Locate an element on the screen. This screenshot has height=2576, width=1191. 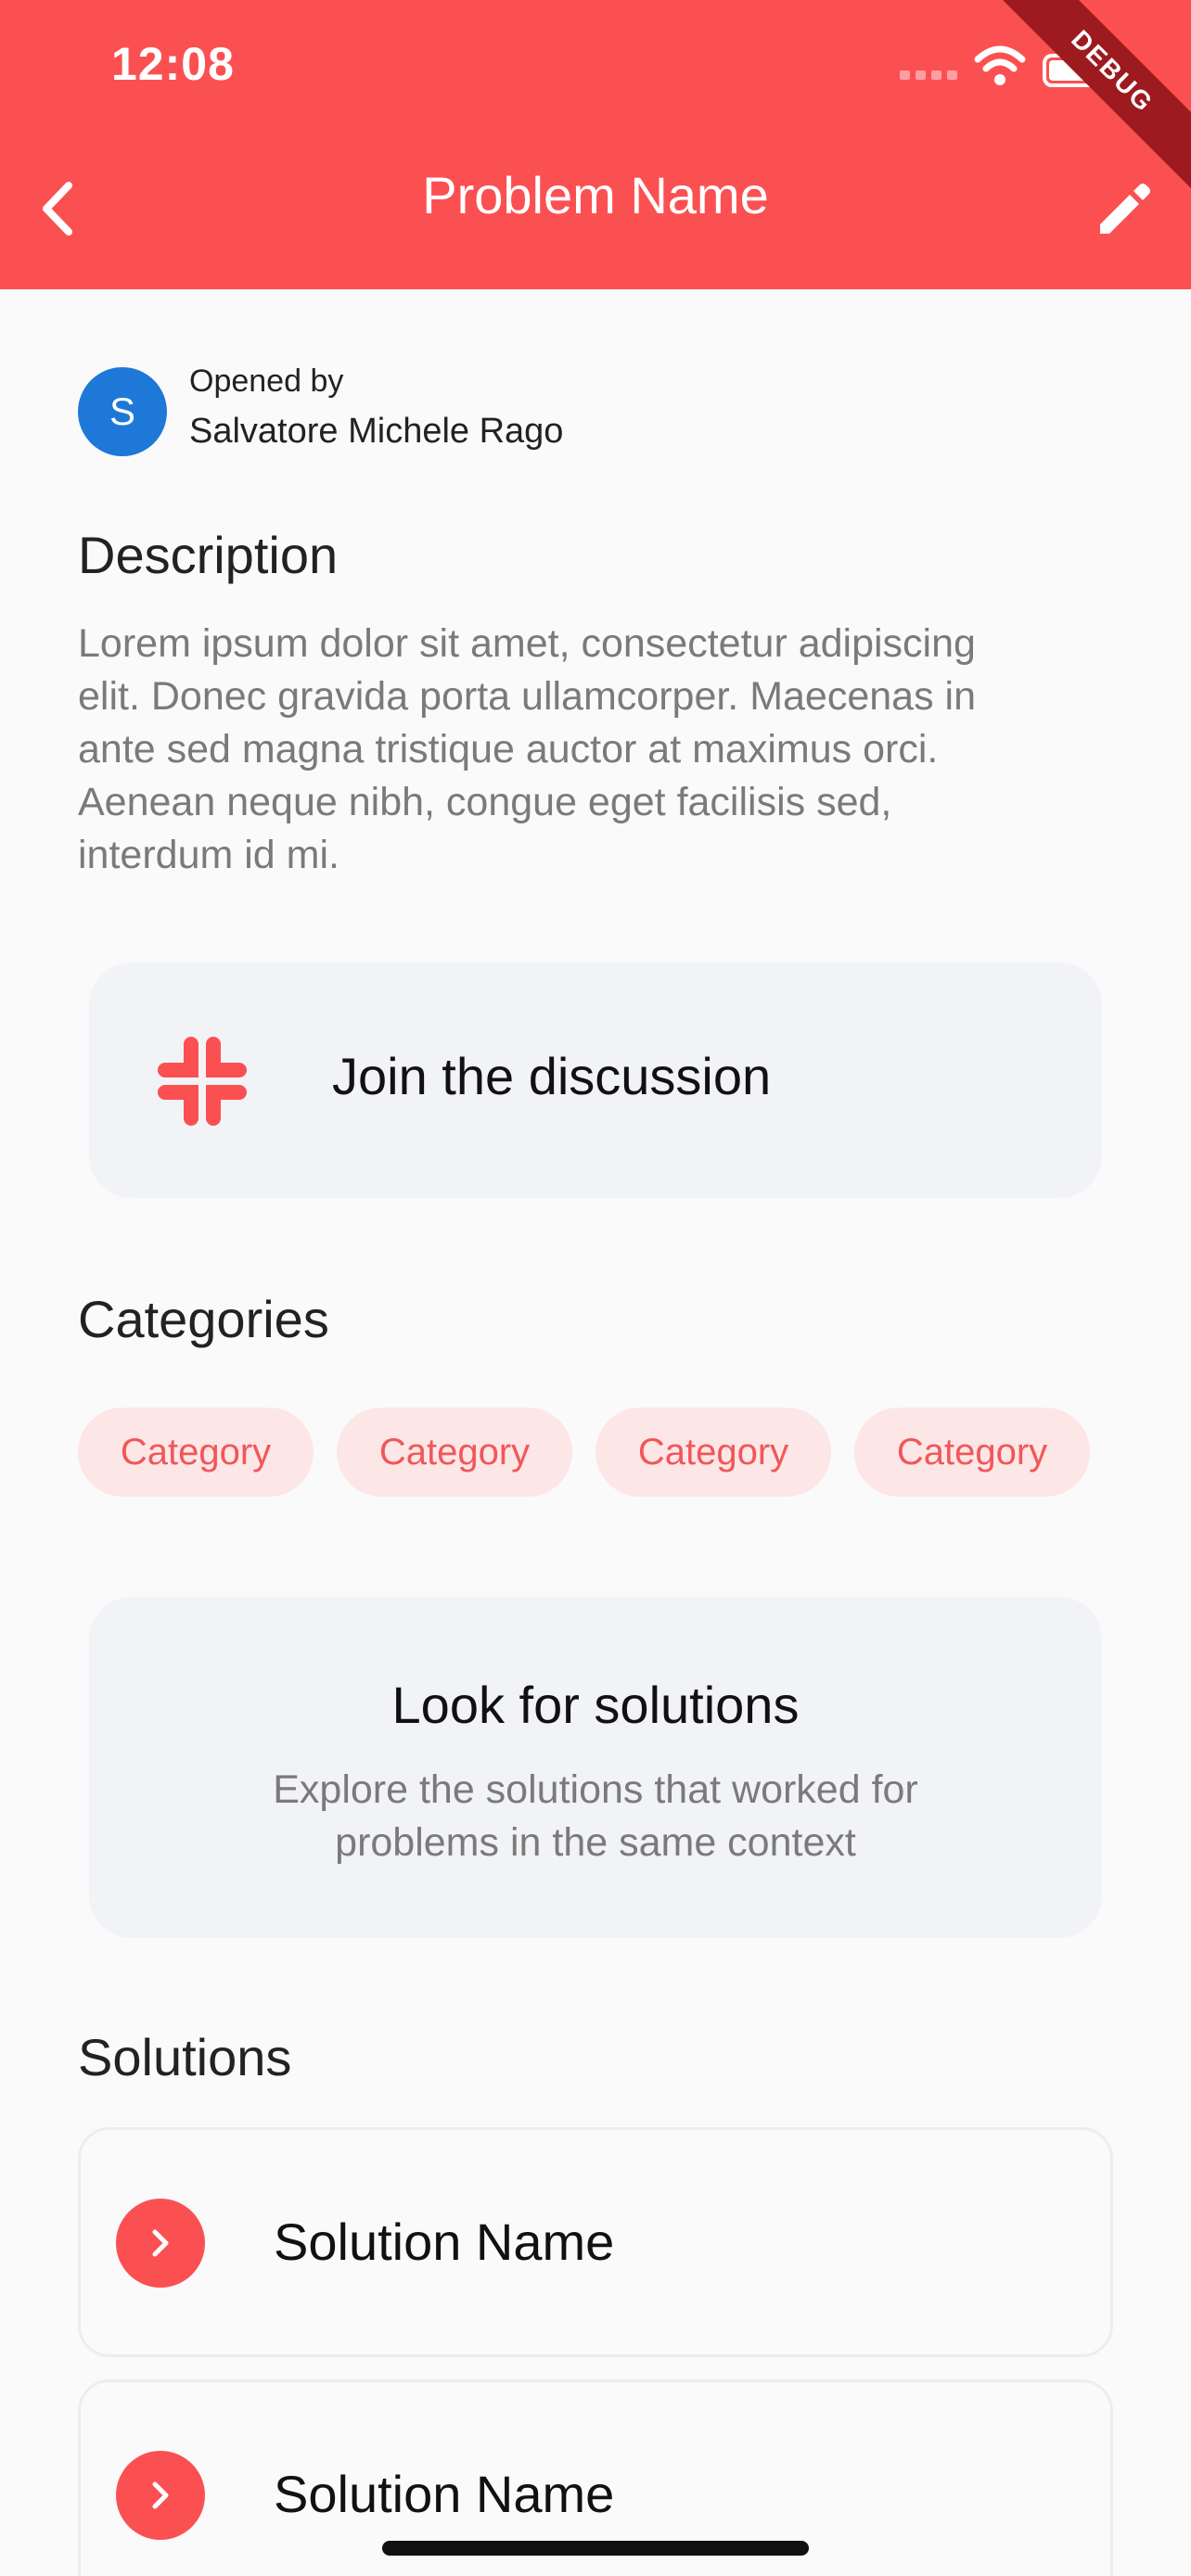
look-for-solutions-title: Look for solutions is located at coordinates (595, 1705).